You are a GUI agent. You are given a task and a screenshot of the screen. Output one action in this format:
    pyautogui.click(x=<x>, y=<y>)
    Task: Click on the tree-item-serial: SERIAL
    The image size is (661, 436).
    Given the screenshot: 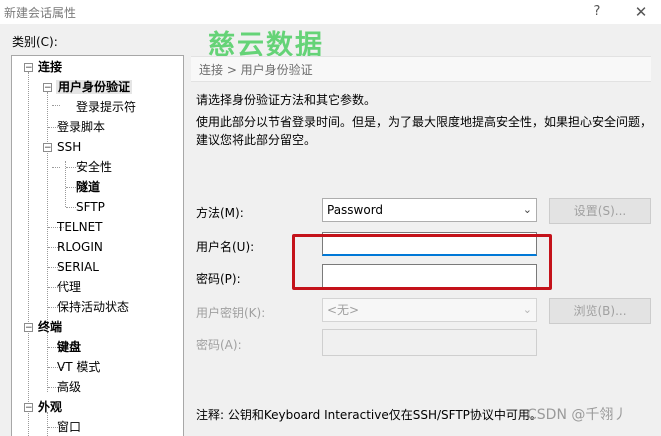 What is the action you would take?
    pyautogui.click(x=78, y=267)
    